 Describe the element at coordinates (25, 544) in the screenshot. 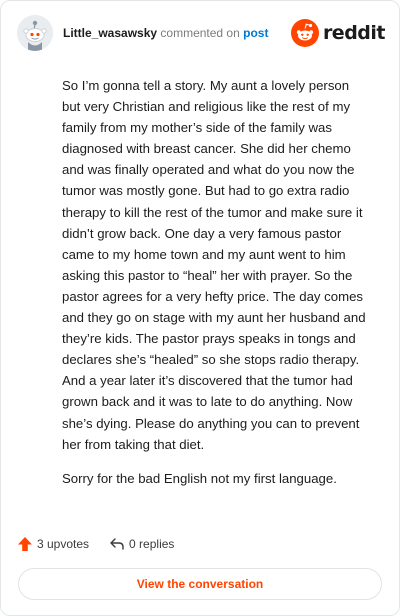

I see `upvote-arrow-icon` at that location.